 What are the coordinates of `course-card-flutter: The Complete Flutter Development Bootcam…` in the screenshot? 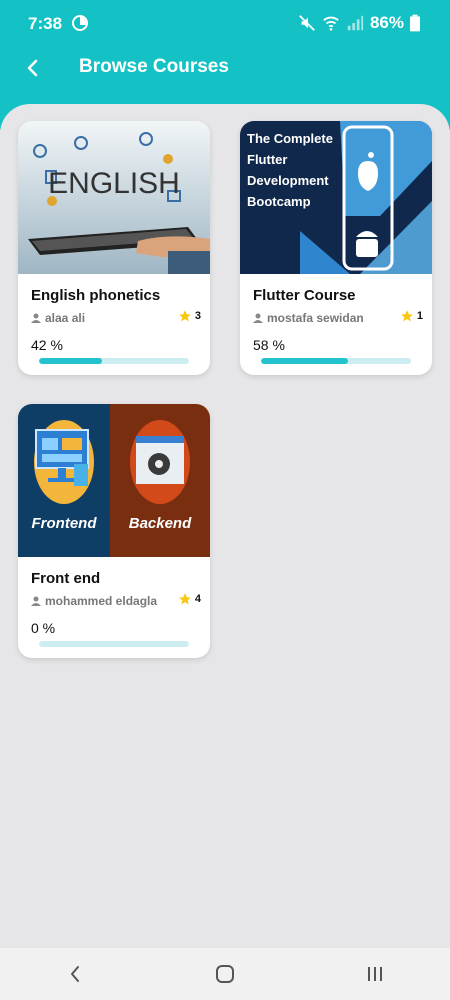 It's located at (336, 248).